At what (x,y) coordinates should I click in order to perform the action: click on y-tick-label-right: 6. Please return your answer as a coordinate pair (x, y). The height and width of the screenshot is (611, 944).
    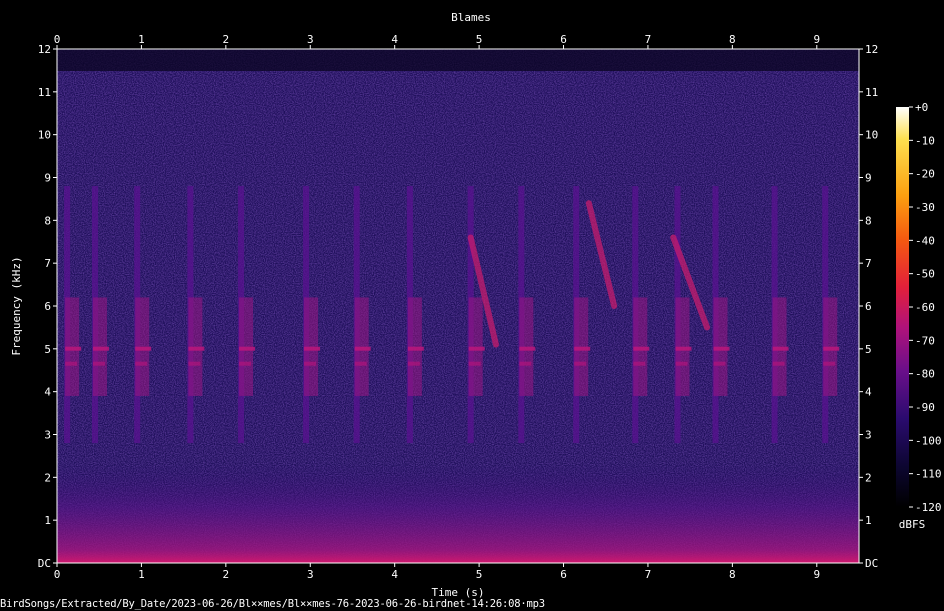
    Looking at the image, I should click on (868, 306).